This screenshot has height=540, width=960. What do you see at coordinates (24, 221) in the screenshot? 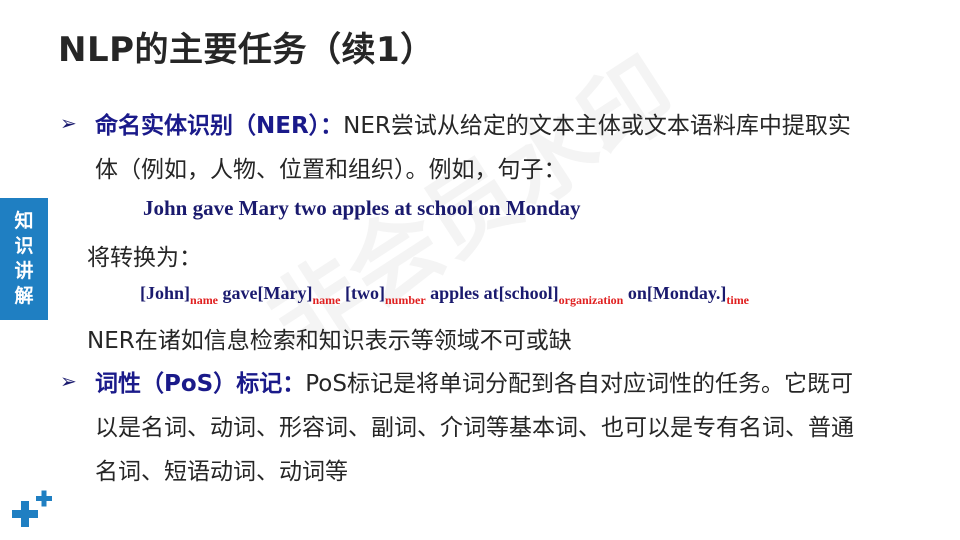
I see `side-tab-char: 知` at bounding box center [24, 221].